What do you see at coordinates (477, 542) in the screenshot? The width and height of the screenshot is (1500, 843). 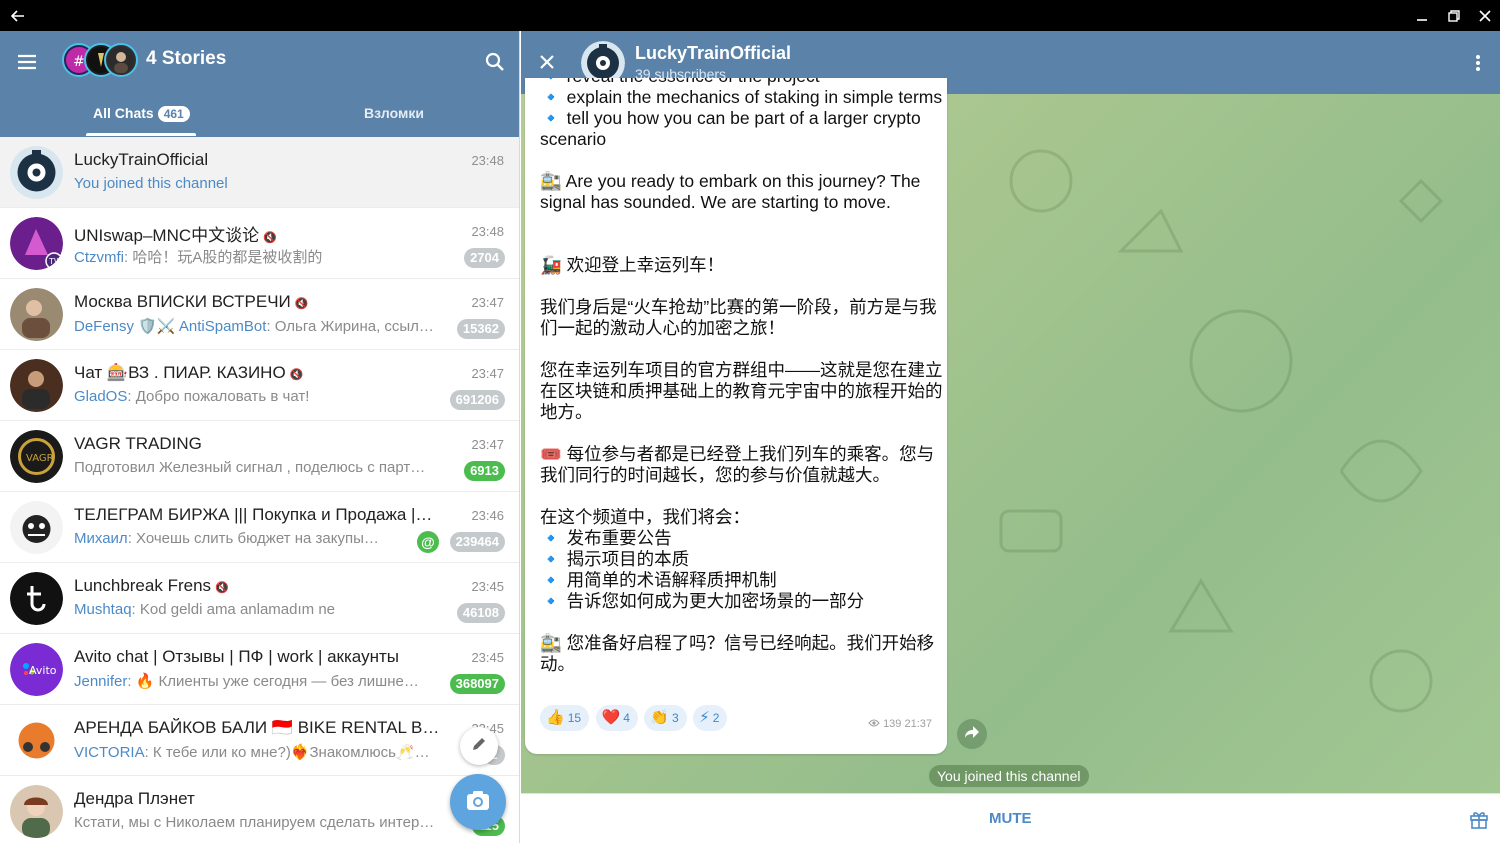 I see `unread-badge: 239464` at bounding box center [477, 542].